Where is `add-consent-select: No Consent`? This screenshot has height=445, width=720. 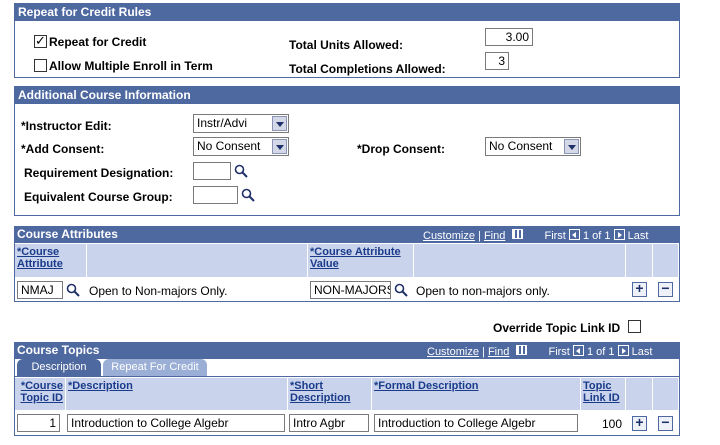
add-consent-select: No Consent is located at coordinates (241, 146).